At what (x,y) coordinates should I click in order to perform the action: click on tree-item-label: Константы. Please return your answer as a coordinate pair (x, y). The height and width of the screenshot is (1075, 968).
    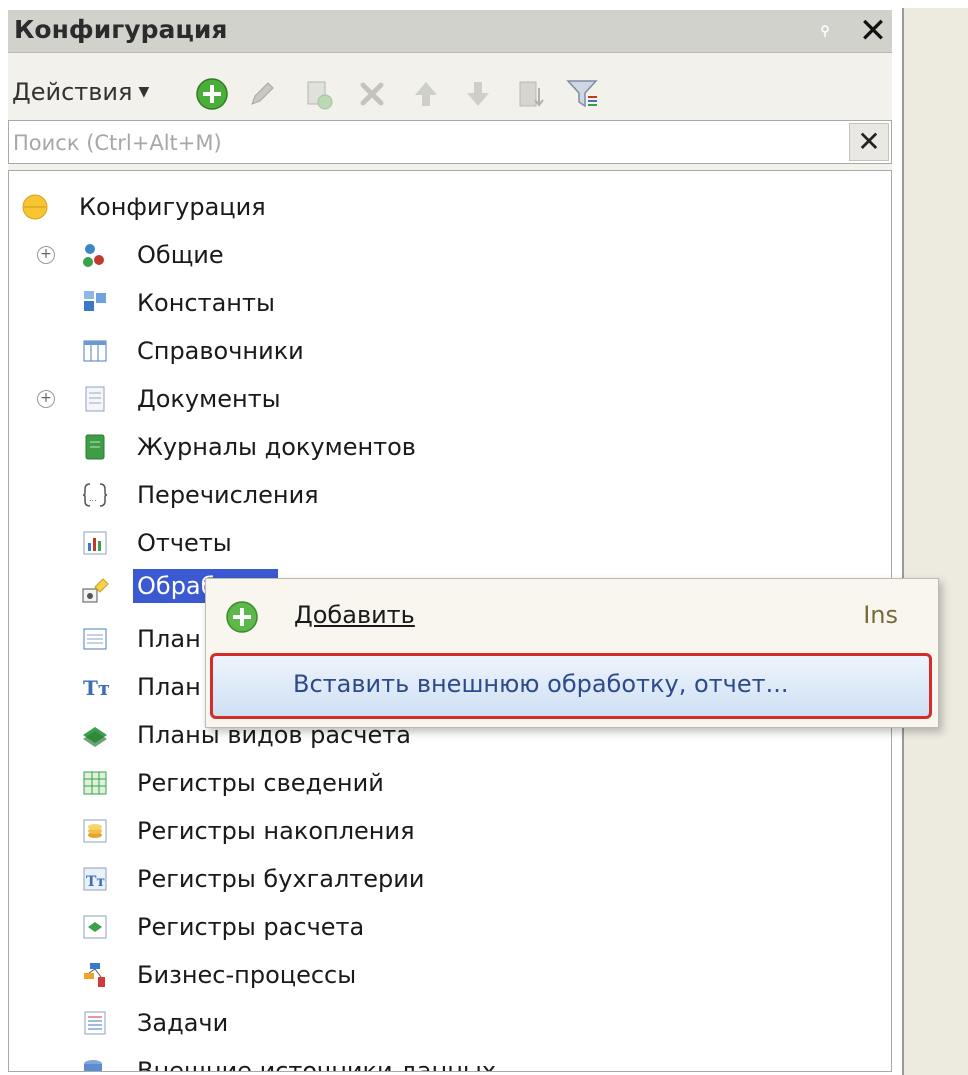
    Looking at the image, I should click on (206, 303).